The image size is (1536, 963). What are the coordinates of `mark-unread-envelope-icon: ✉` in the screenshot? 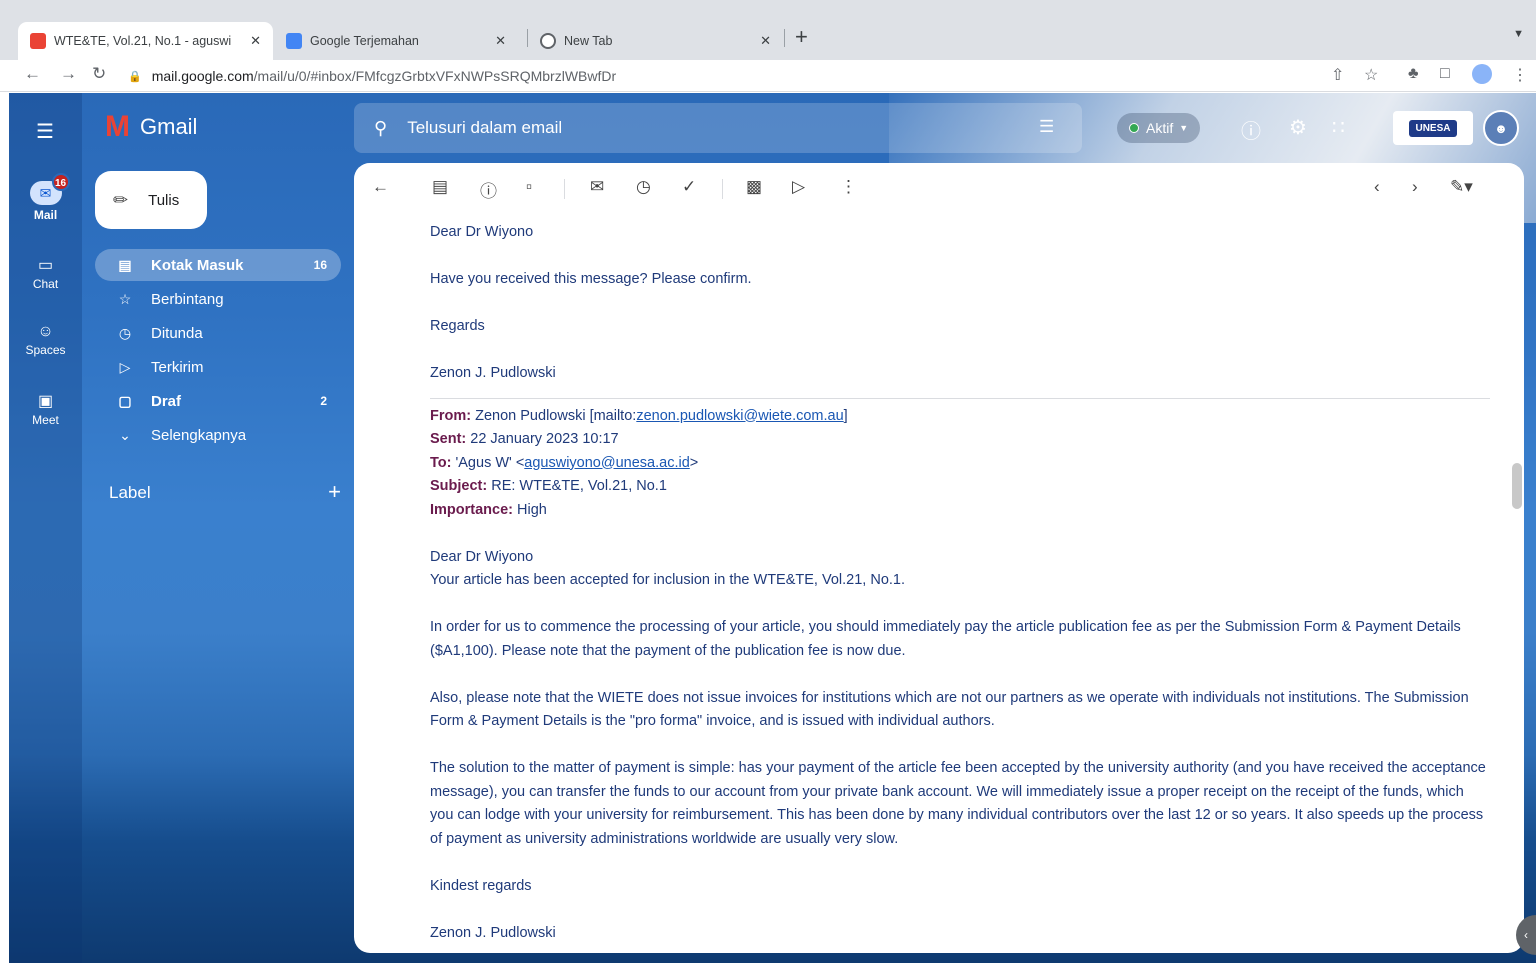 It's located at (597, 187).